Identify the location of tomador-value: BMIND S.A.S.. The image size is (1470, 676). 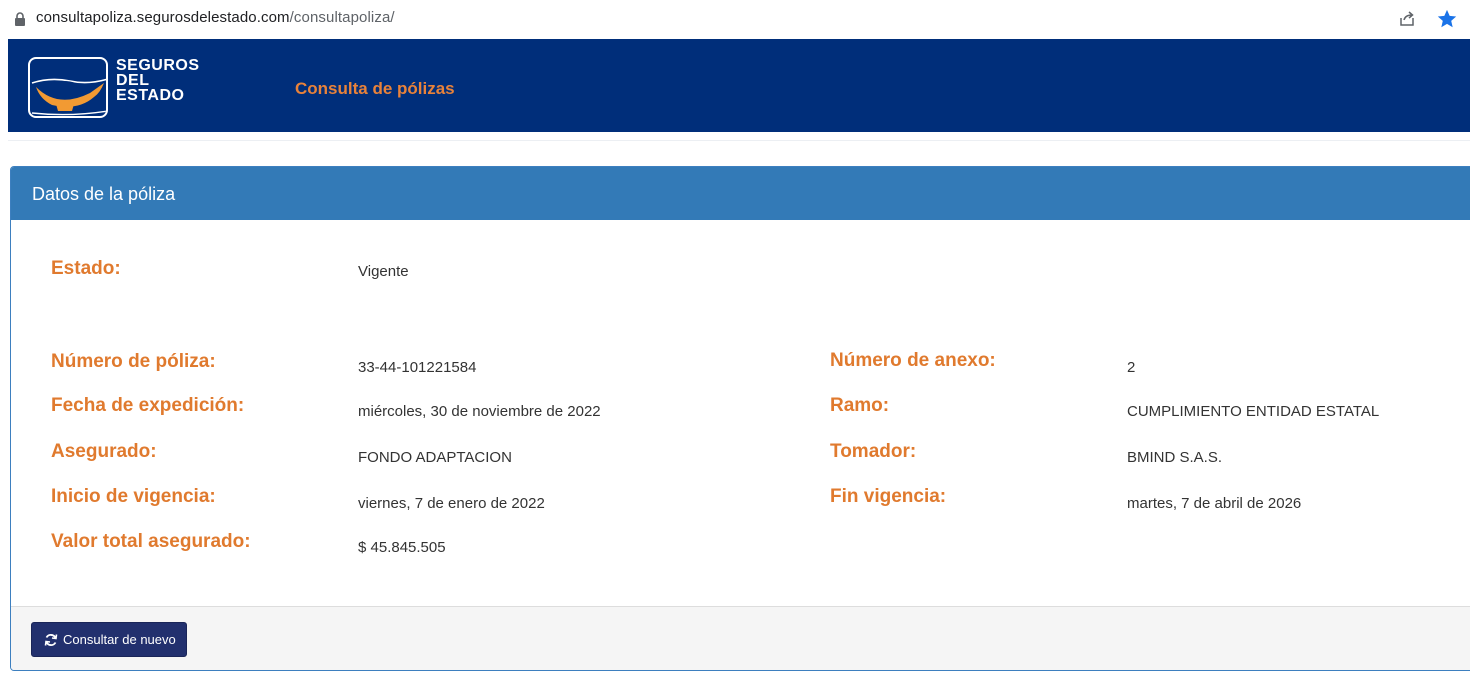
(1175, 457).